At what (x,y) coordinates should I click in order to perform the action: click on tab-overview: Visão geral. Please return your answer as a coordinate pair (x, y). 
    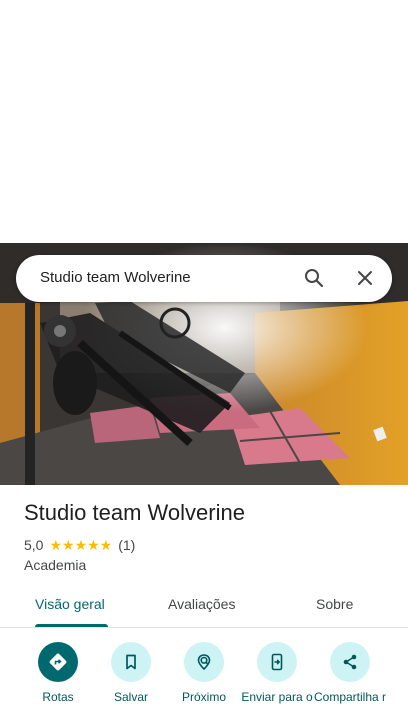
    Looking at the image, I should click on (70, 604).